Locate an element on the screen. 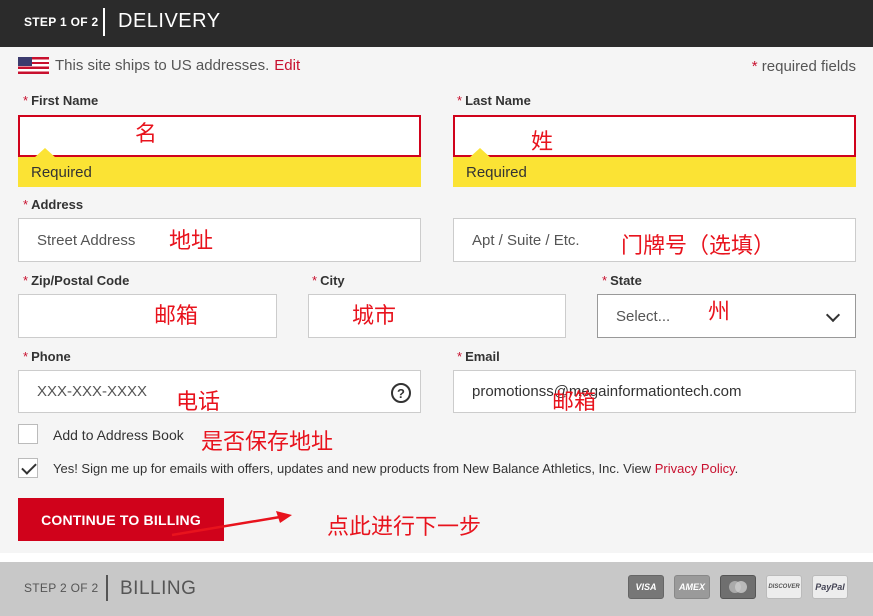  state-label: * State is located at coordinates (622, 280).